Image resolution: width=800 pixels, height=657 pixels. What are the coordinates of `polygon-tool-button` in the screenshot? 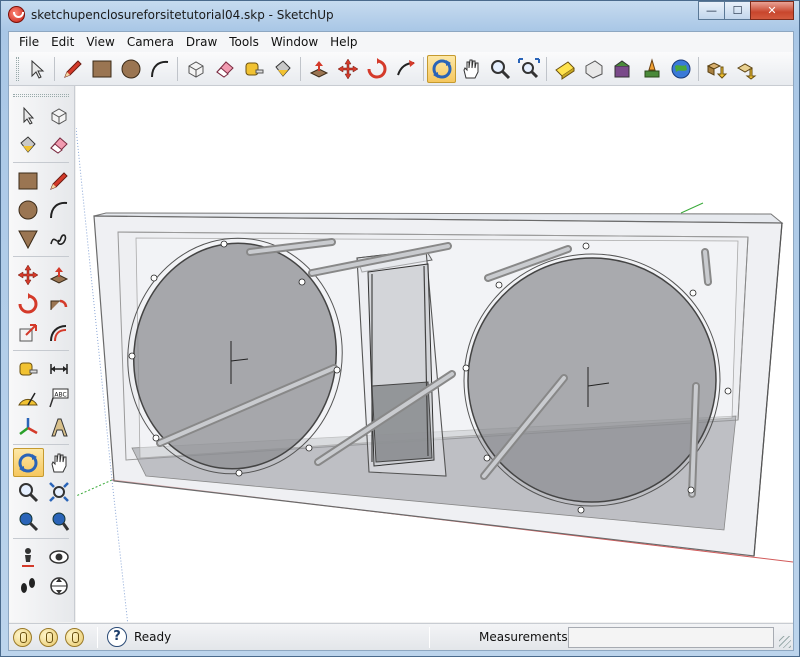 It's located at (28, 238).